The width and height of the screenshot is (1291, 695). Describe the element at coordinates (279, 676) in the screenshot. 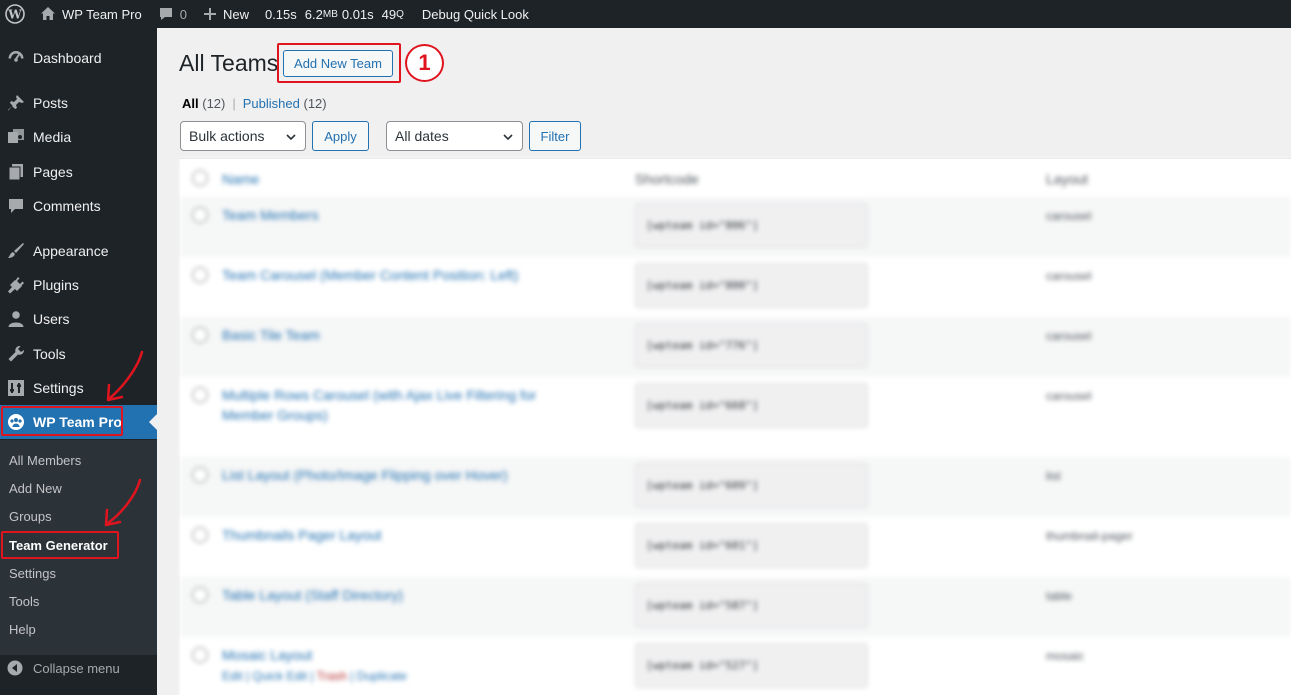

I see `row-action-quick-edit: Quick Edit` at that location.